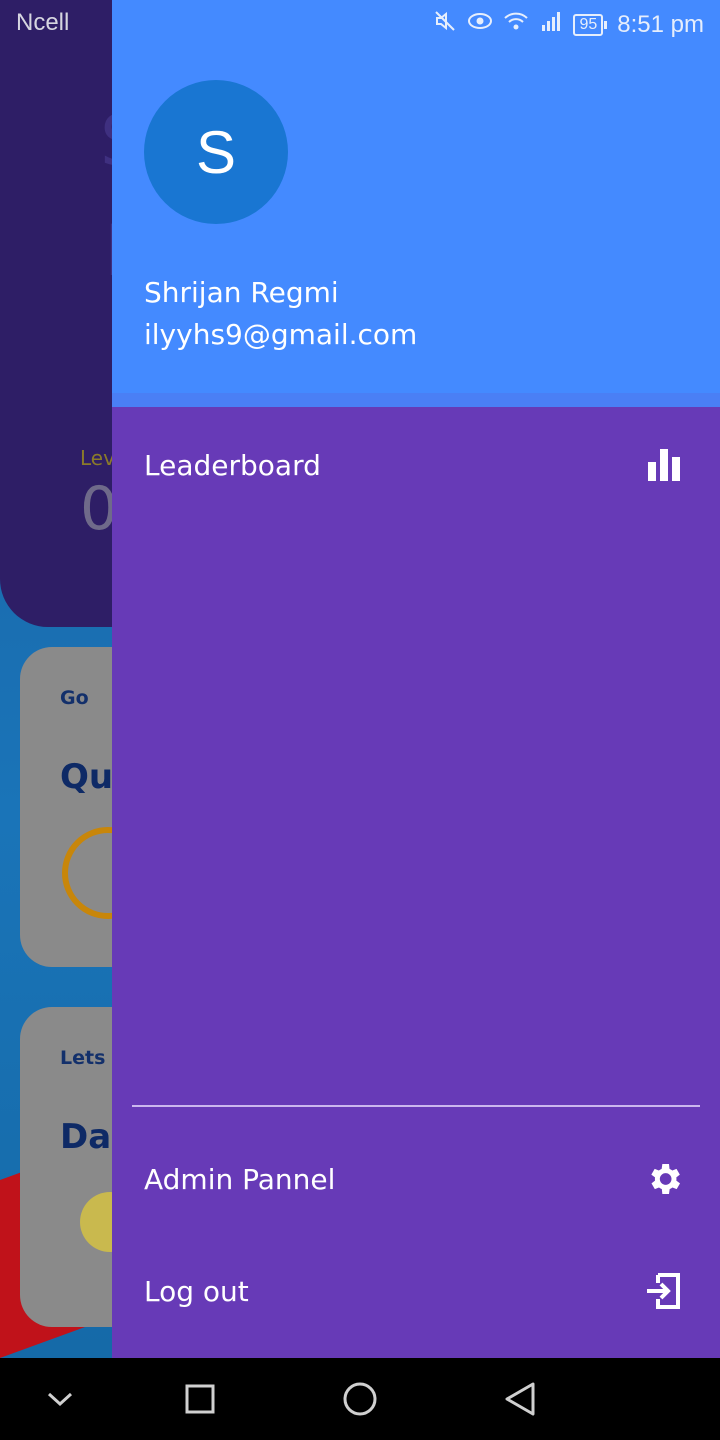 This screenshot has width=720, height=1440. I want to click on eye-icon, so click(480, 24).